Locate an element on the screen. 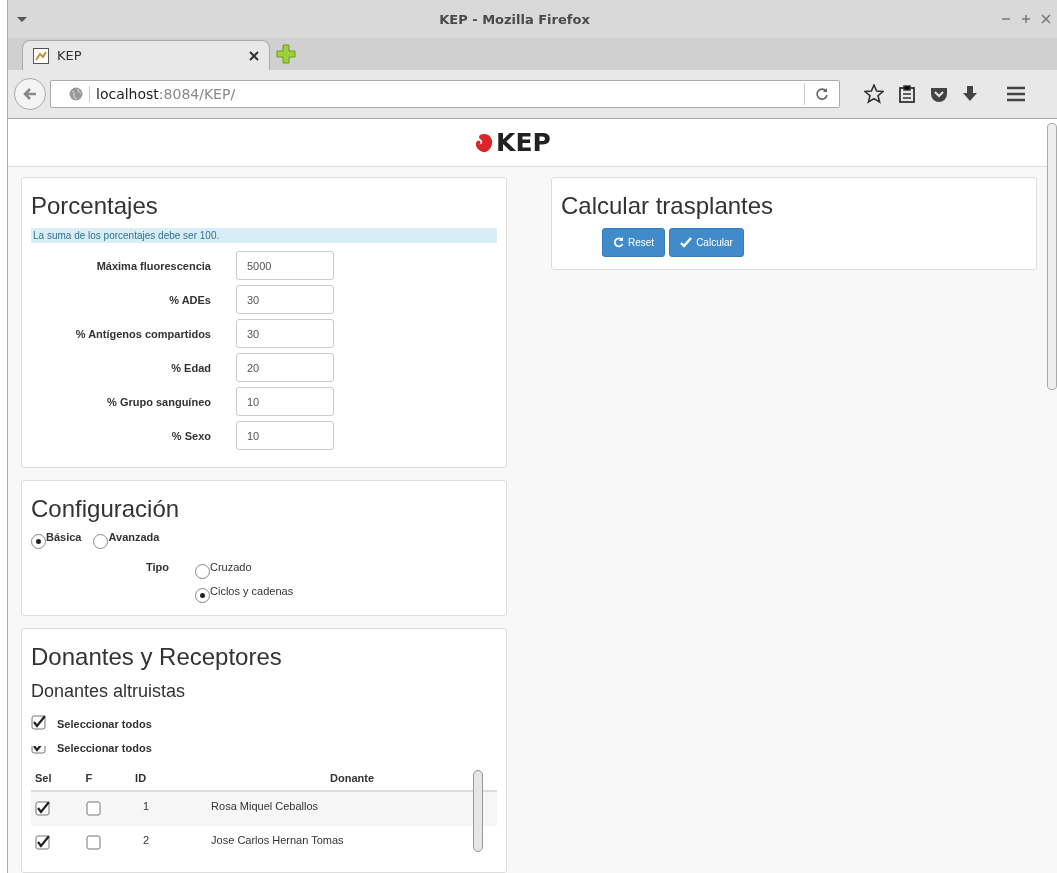 The image size is (1057, 873). table-cell: 2 is located at coordinates (169, 843).